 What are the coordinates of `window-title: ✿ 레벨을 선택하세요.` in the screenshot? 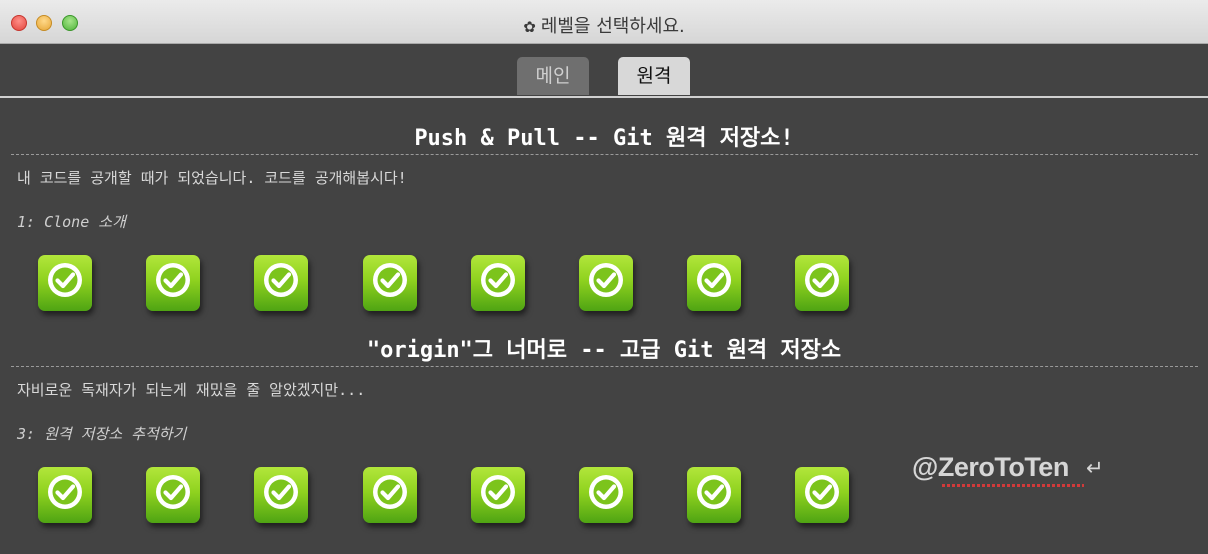 It's located at (604, 25).